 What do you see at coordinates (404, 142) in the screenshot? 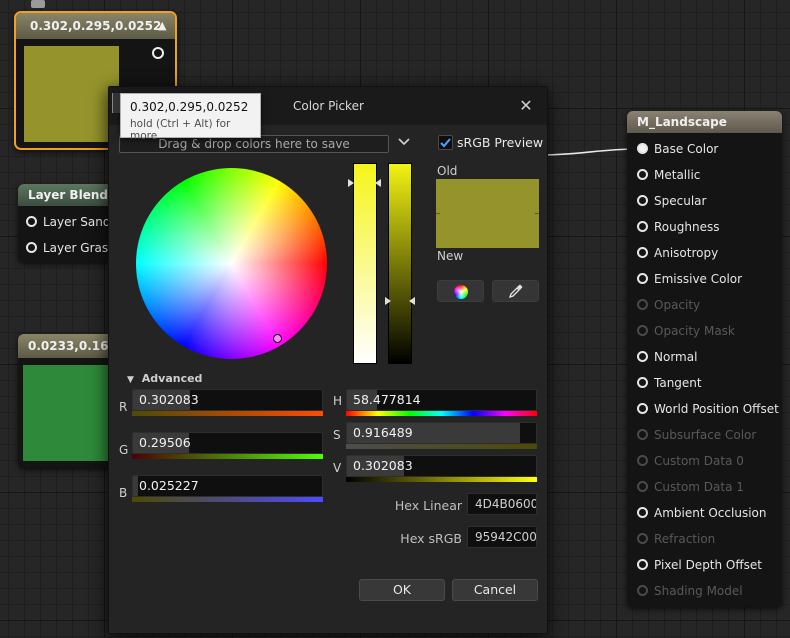
I see `chevron-down-icon` at bounding box center [404, 142].